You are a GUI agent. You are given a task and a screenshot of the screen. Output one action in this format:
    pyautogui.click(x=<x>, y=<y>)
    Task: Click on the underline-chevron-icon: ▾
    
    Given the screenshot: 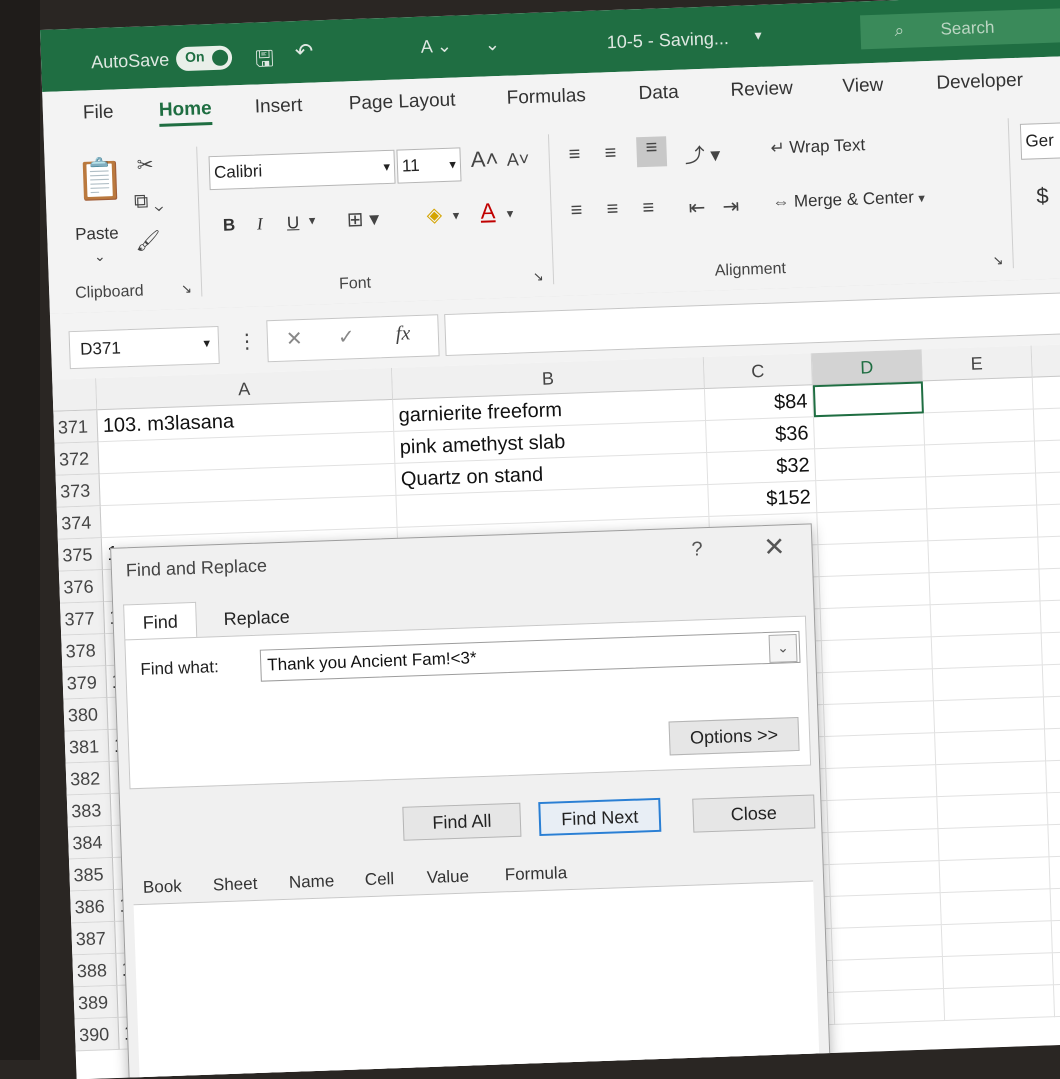 What is the action you would take?
    pyautogui.click(x=312, y=221)
    